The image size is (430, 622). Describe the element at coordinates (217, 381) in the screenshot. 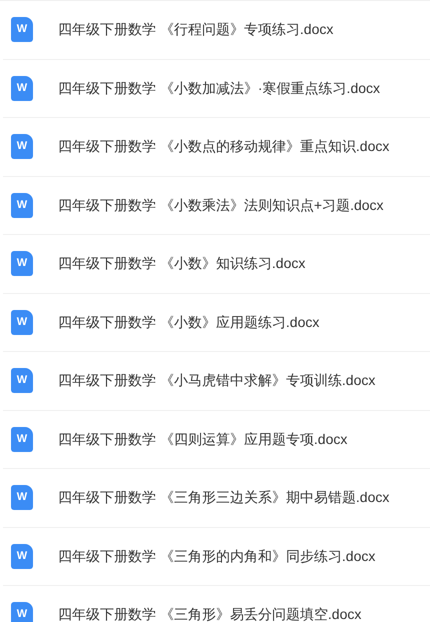

I see `file-name: 四年级下册数学 《小马虎错中求解》专项训练.docx` at that location.